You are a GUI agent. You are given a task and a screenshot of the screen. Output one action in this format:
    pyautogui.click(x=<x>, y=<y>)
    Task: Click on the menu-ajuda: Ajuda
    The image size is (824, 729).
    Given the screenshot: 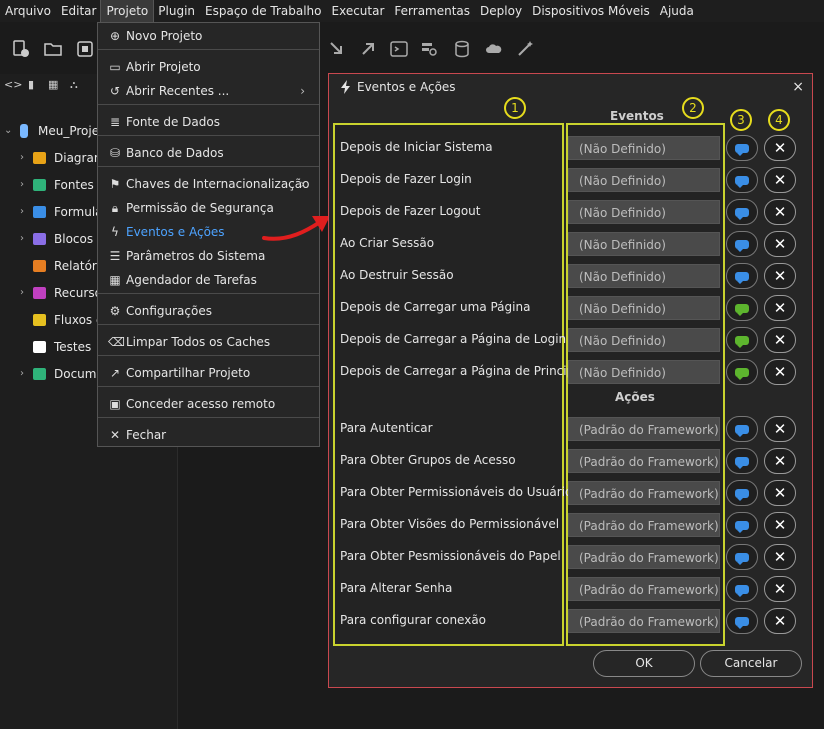 What is the action you would take?
    pyautogui.click(x=677, y=11)
    